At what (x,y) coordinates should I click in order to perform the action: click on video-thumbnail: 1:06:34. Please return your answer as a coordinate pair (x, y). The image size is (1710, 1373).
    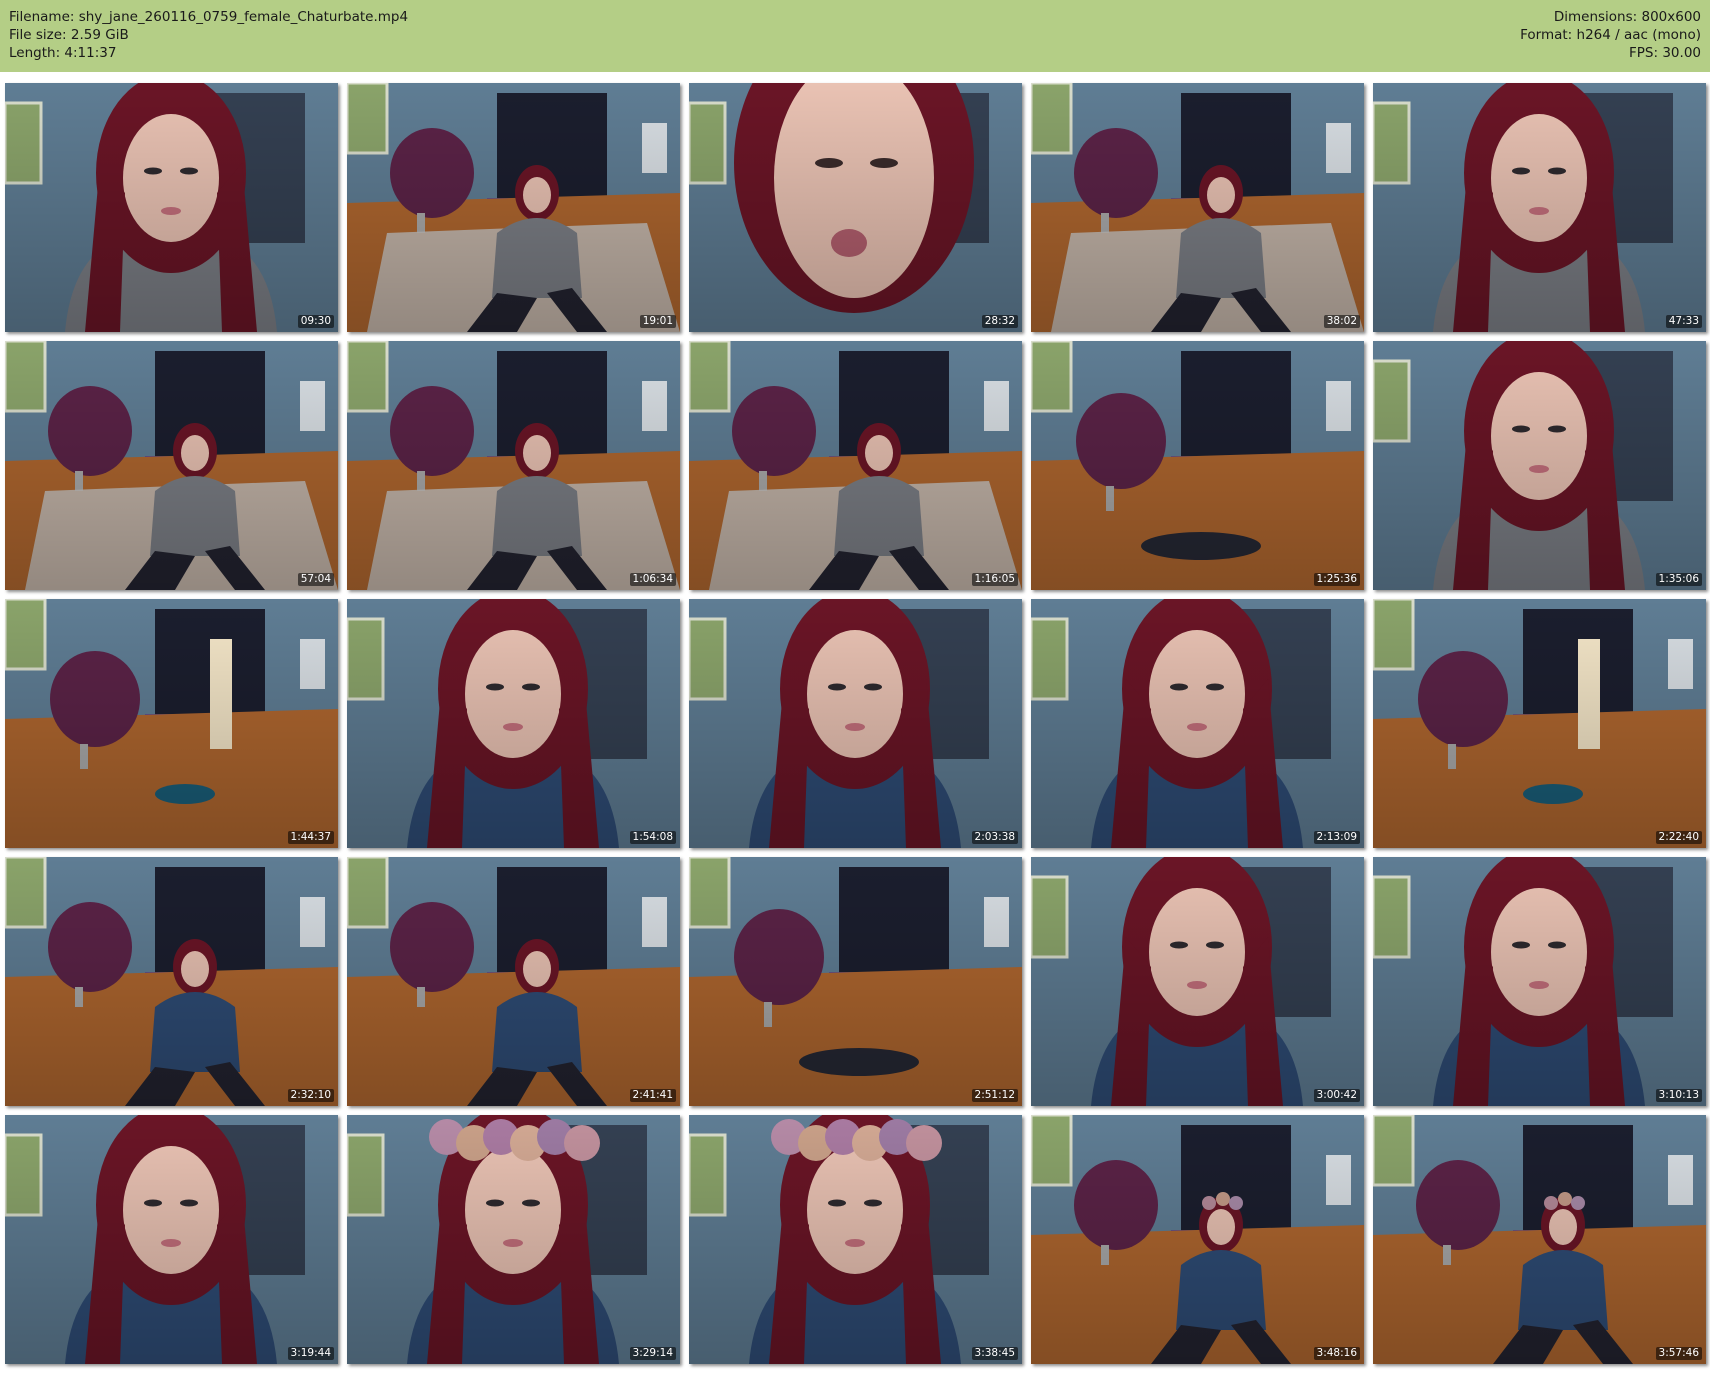
    Looking at the image, I should click on (513, 465).